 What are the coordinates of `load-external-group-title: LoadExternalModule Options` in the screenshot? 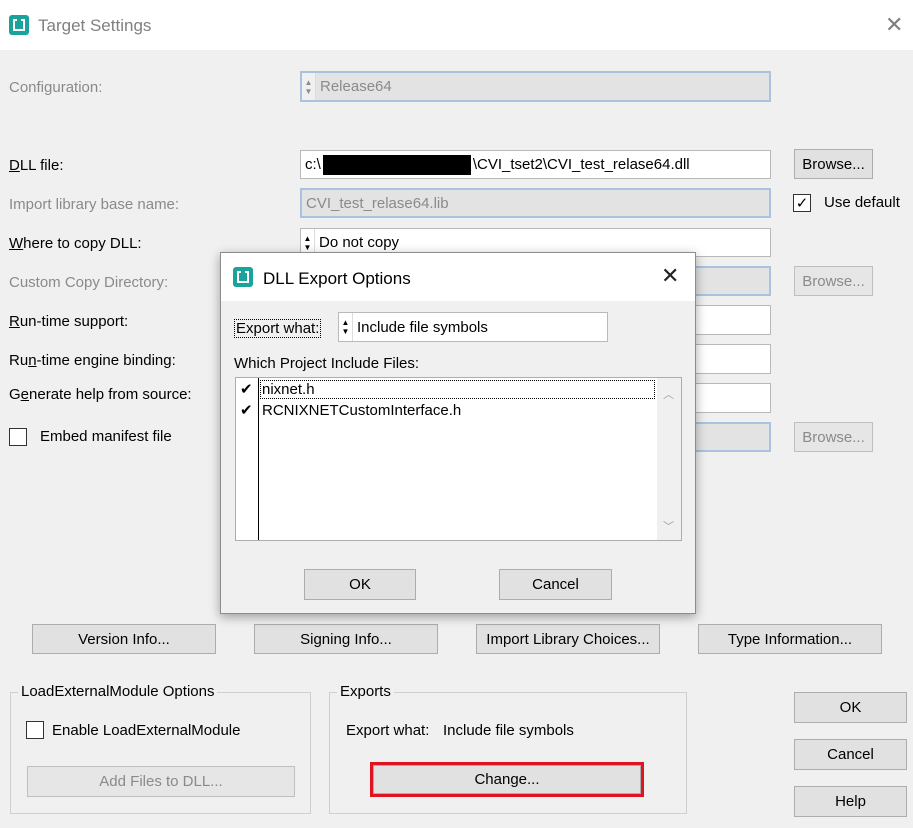 It's located at (118, 691).